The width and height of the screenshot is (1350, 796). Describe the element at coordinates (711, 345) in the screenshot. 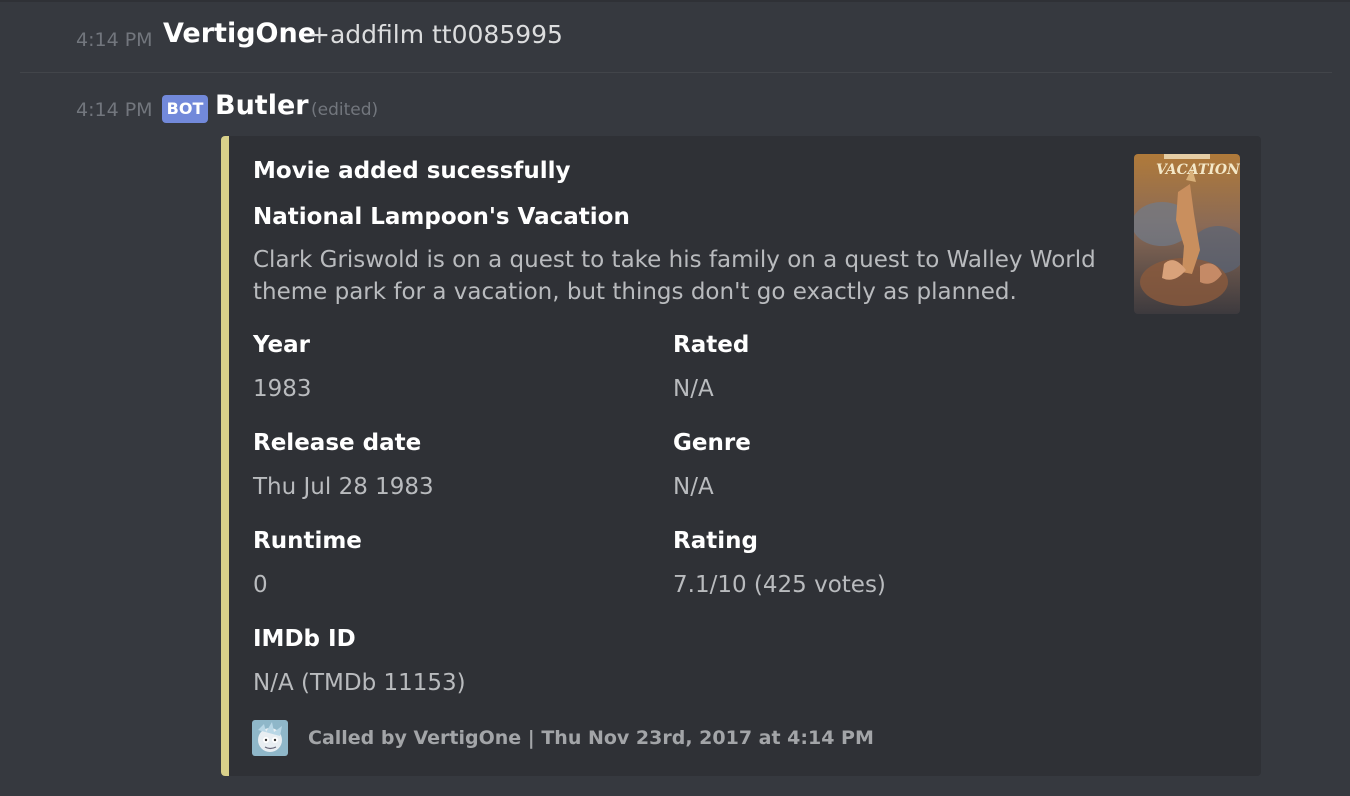

I see `field-name-rated: Rated` at that location.